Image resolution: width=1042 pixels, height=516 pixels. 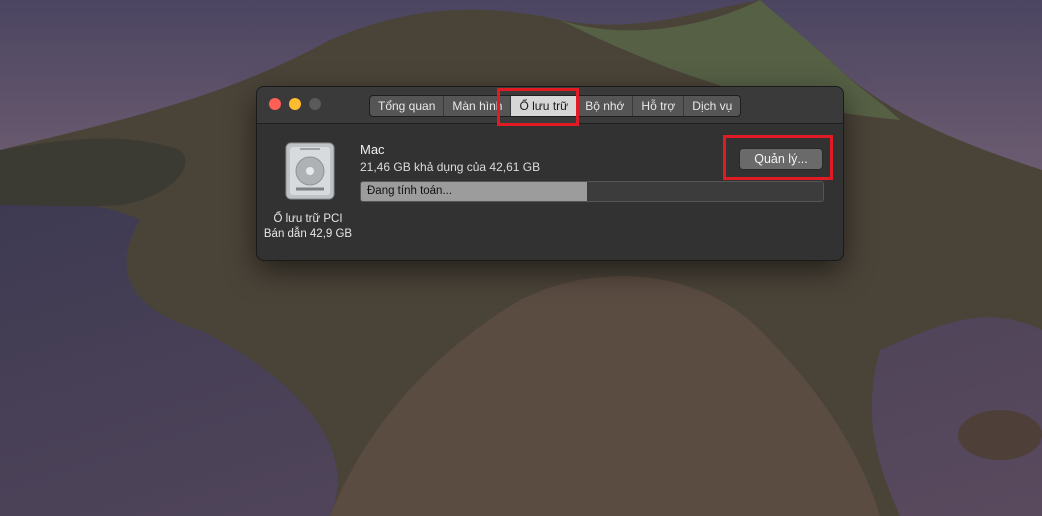 What do you see at coordinates (712, 106) in the screenshot?
I see `tab-service: Dịch vụ` at bounding box center [712, 106].